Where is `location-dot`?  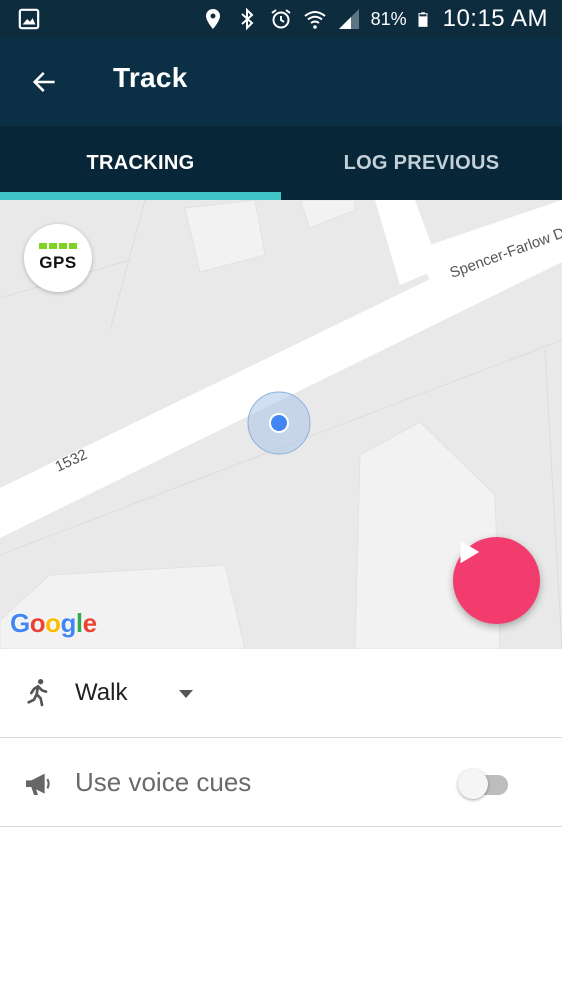 location-dot is located at coordinates (279, 423).